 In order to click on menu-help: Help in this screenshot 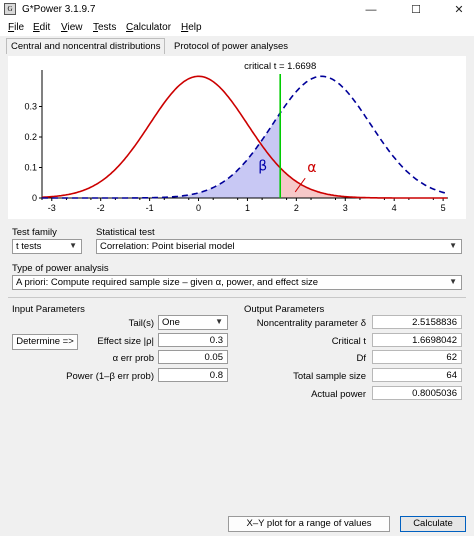, I will do `click(191, 27)`.